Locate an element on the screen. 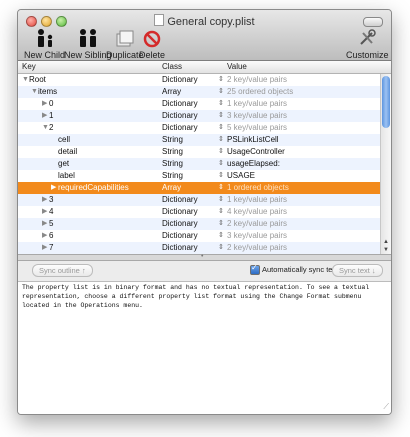 The image size is (410, 437). column-header-key: Key is located at coordinates (29, 66).